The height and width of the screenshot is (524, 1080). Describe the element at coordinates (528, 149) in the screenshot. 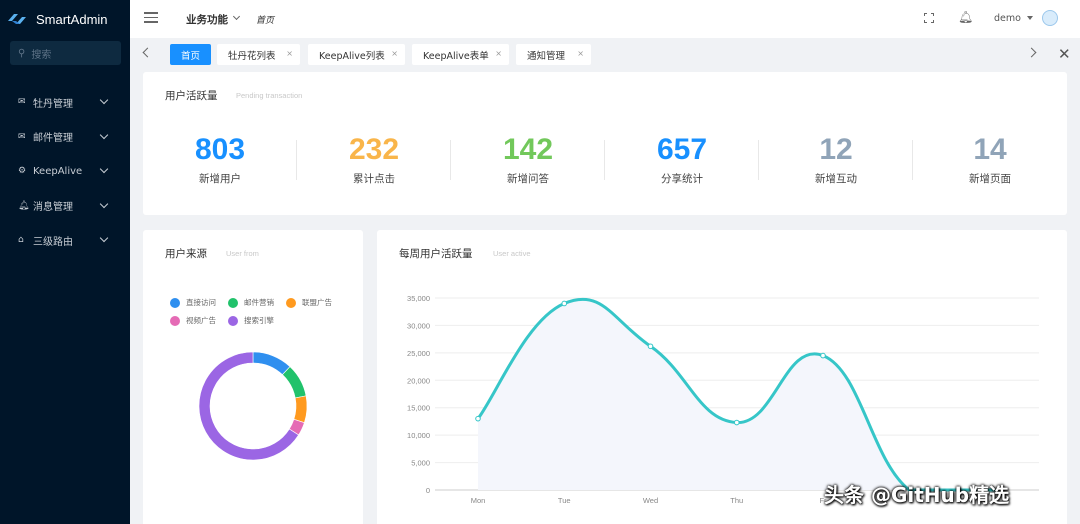

I see `stat-value: 142` at that location.